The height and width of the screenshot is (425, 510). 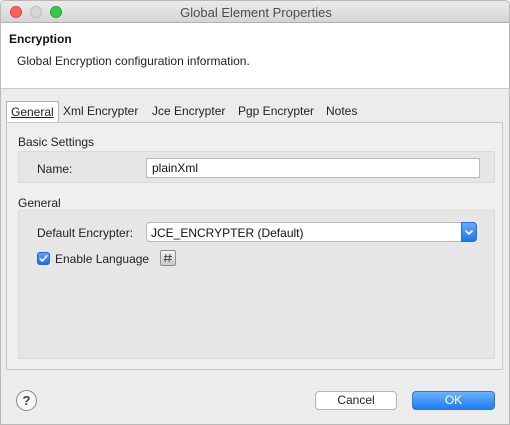 I want to click on basic-settings-label: Basic Settings, so click(x=56, y=142).